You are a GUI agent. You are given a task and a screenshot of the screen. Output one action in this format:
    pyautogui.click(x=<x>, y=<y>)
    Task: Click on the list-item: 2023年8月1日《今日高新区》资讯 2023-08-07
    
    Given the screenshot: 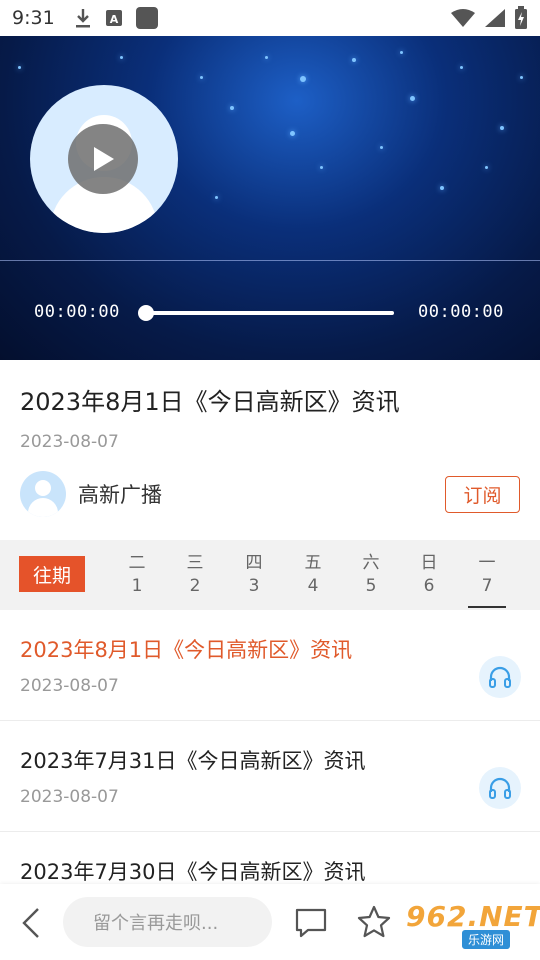 What is the action you would take?
    pyautogui.click(x=270, y=665)
    